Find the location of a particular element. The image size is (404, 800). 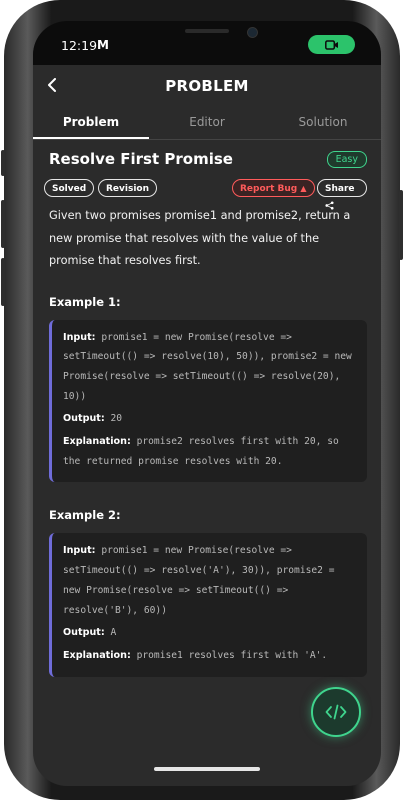

revision-tag: Revision is located at coordinates (128, 188).